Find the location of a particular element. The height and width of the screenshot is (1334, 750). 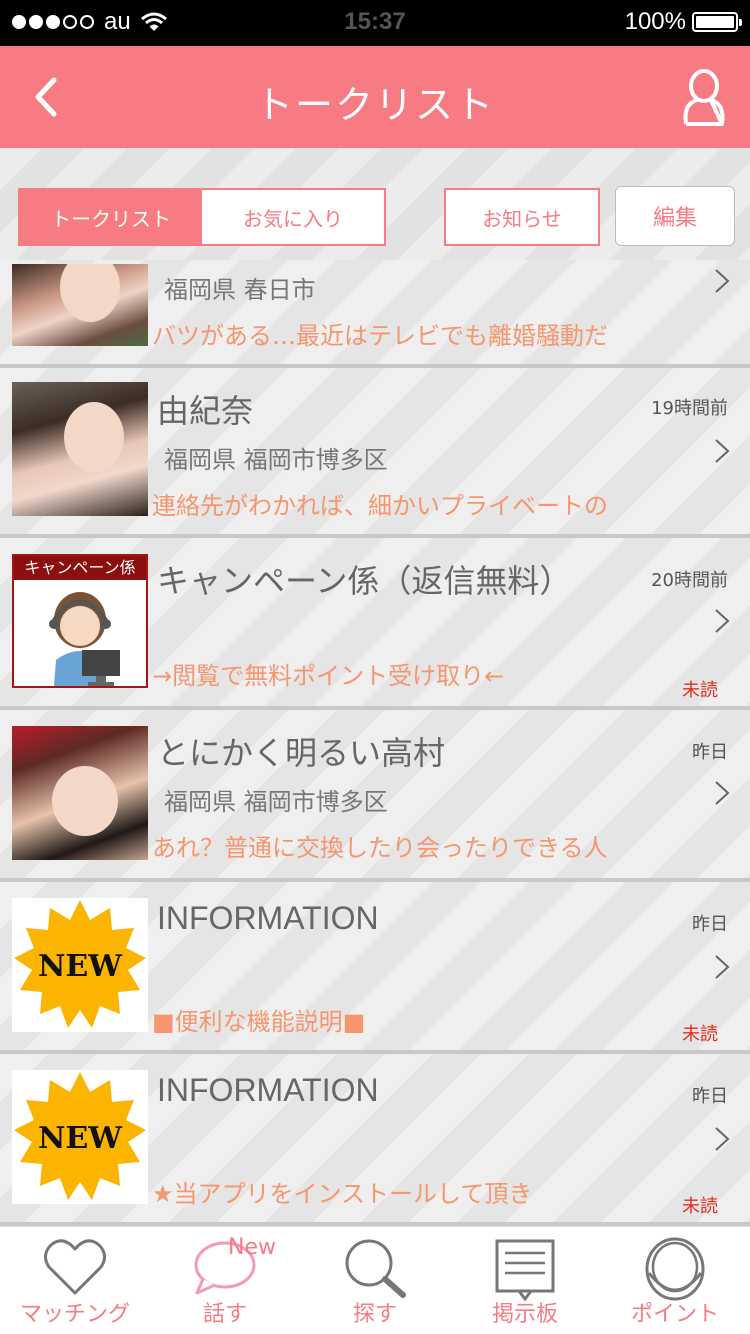

tab-point: ポイント is located at coordinates (675, 1280).